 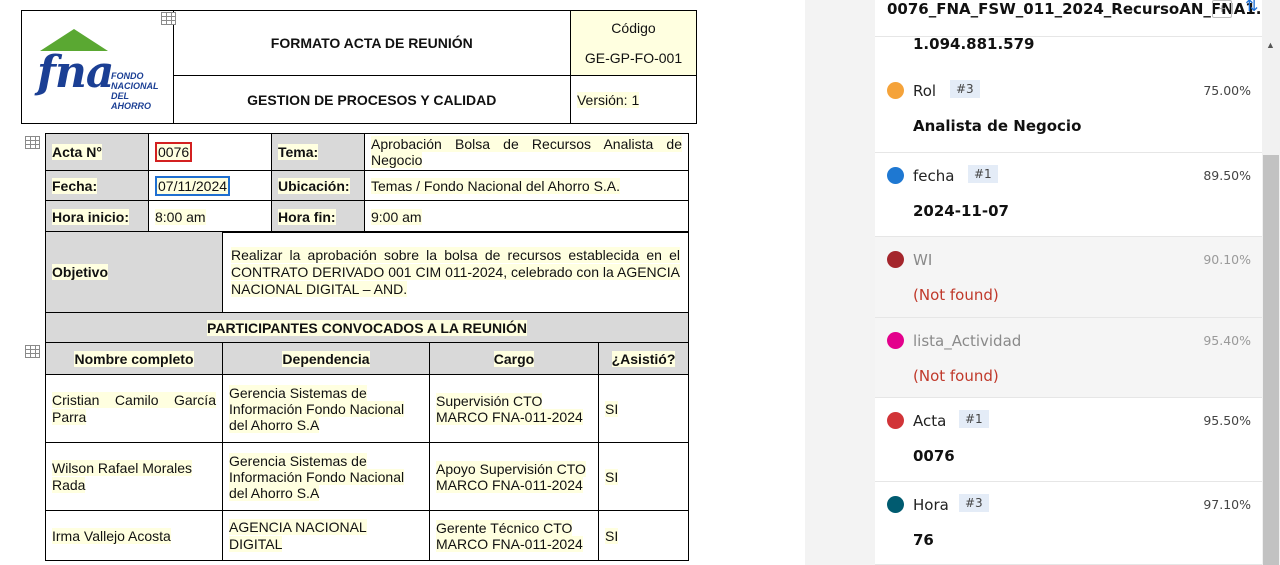 I want to click on participant-cargo: Apoyo Supervisión CTO MARCO FNA-011-2024, so click(x=514, y=476).